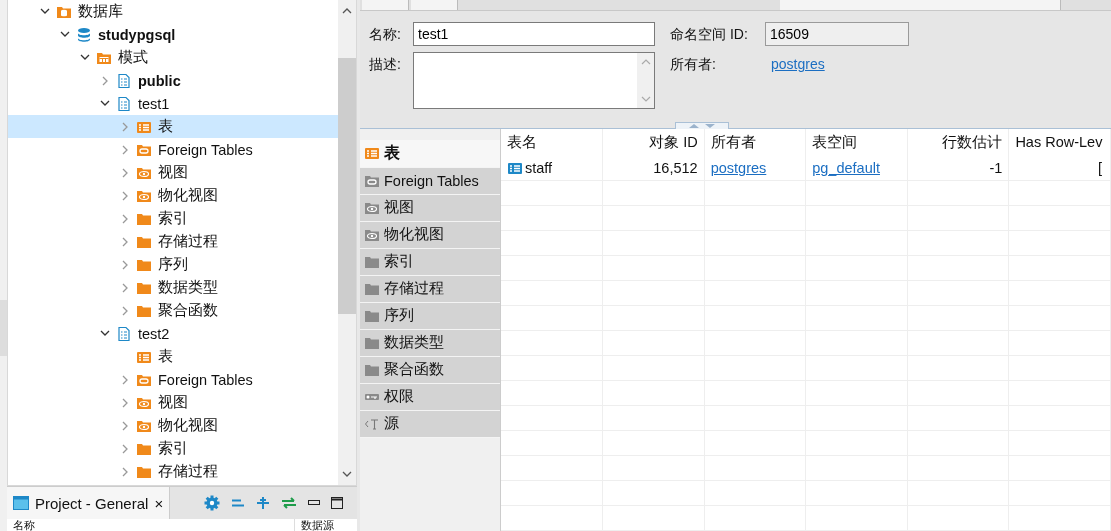 The width and height of the screenshot is (1111, 531). Describe the element at coordinates (92, 503) in the screenshot. I see `tab-title: Project - General` at that location.